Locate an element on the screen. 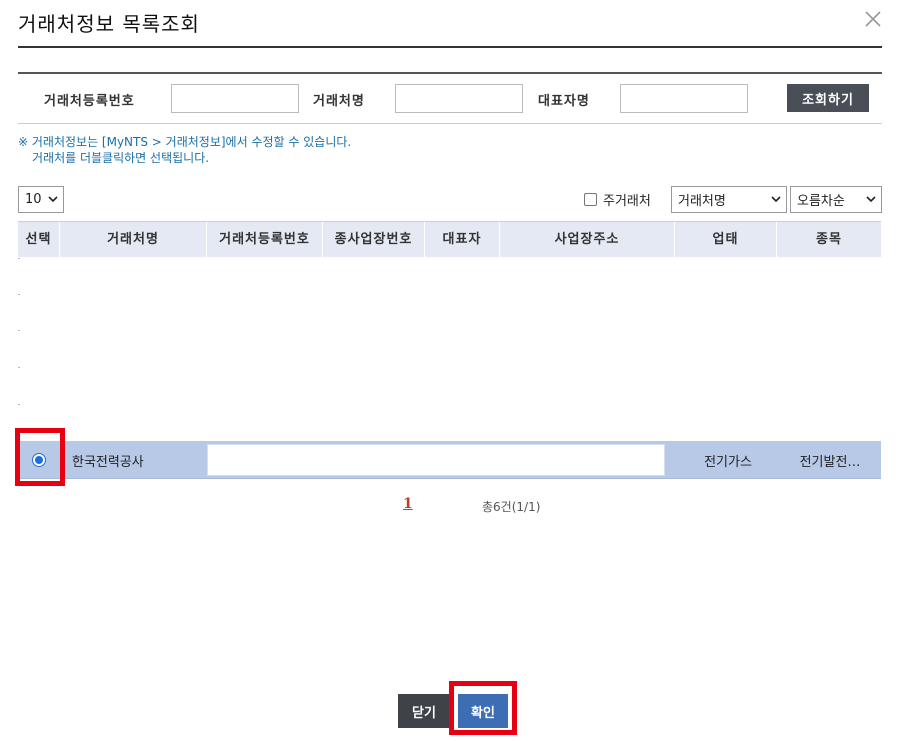 The height and width of the screenshot is (741, 900). search-panel: 거래처등록번호 거래처명 대표자명 조회하기 is located at coordinates (450, 98).